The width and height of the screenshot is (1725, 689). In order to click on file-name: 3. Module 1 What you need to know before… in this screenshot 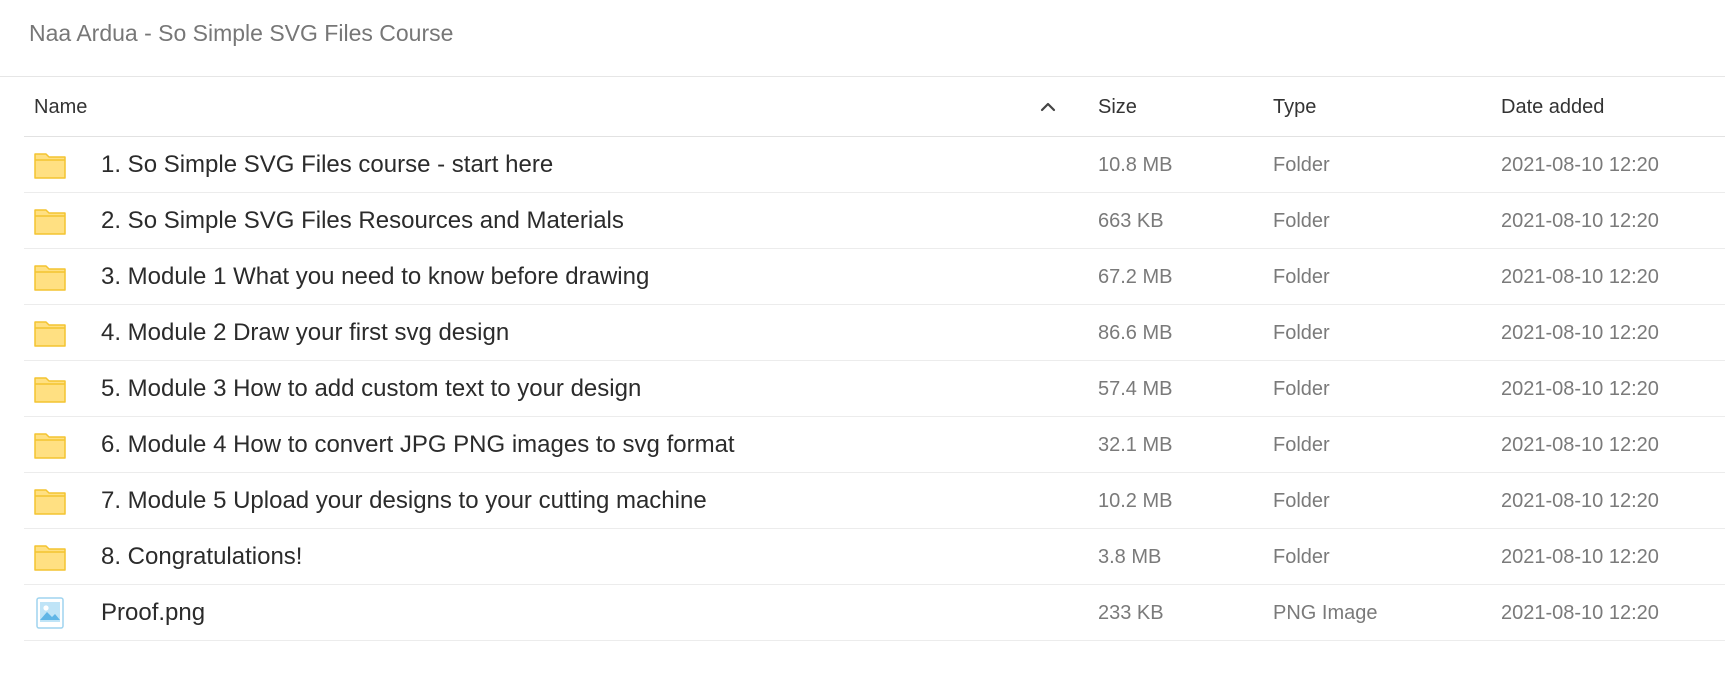, I will do `click(375, 276)`.